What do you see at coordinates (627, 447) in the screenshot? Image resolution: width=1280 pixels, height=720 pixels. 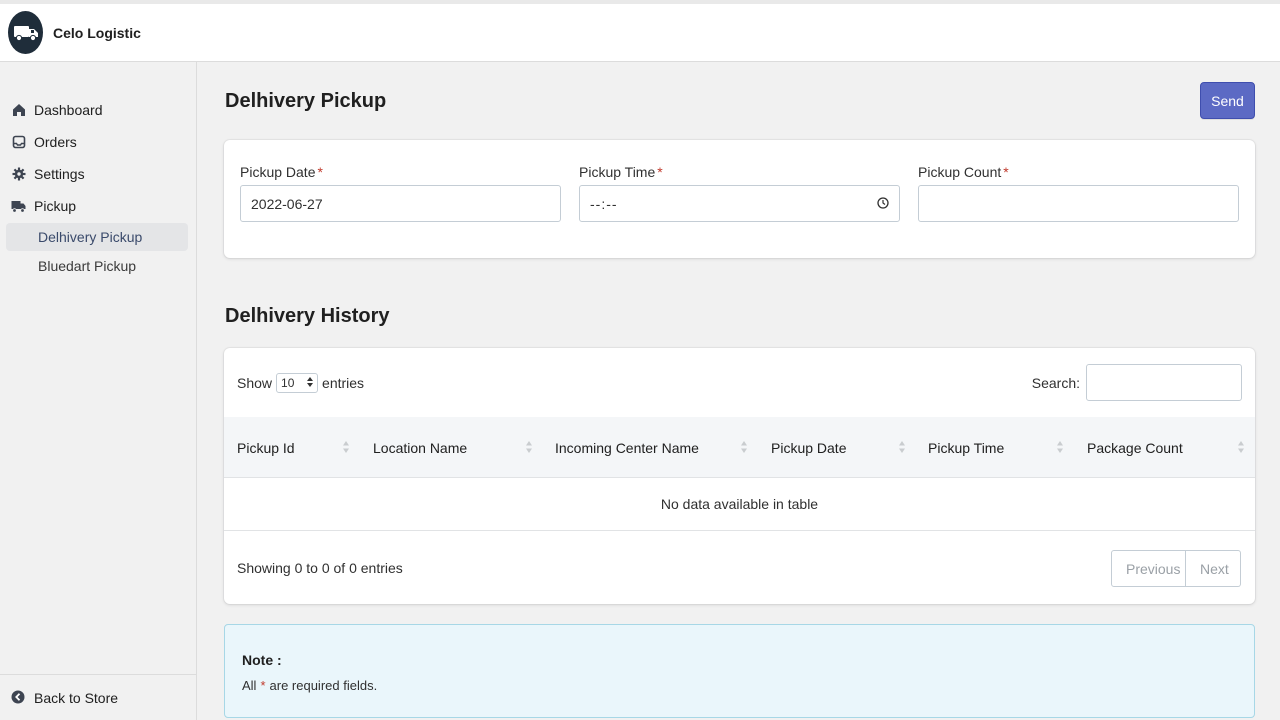 I see `column-incoming-center-name: Incoming Center Name` at bounding box center [627, 447].